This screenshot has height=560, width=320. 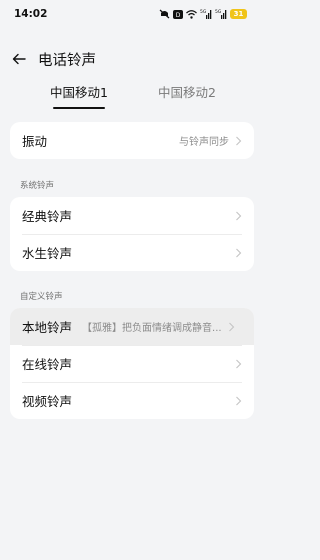 What do you see at coordinates (67, 60) in the screenshot?
I see `page-title: 电话铃声` at bounding box center [67, 60].